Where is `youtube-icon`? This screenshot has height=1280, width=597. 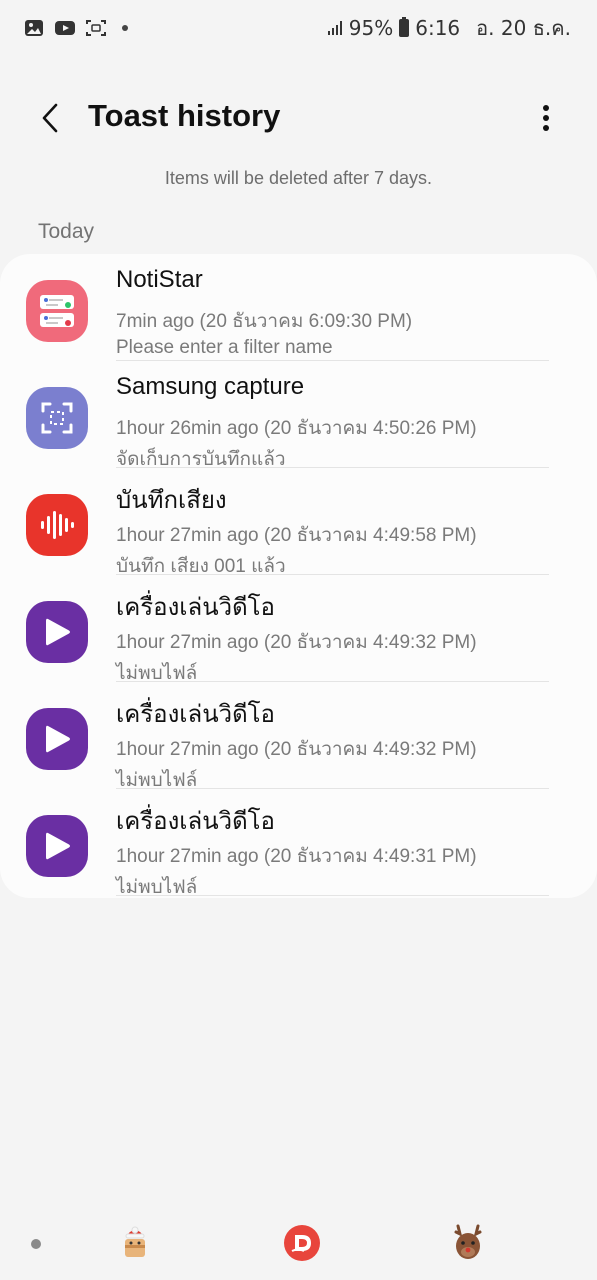 youtube-icon is located at coordinates (65, 28).